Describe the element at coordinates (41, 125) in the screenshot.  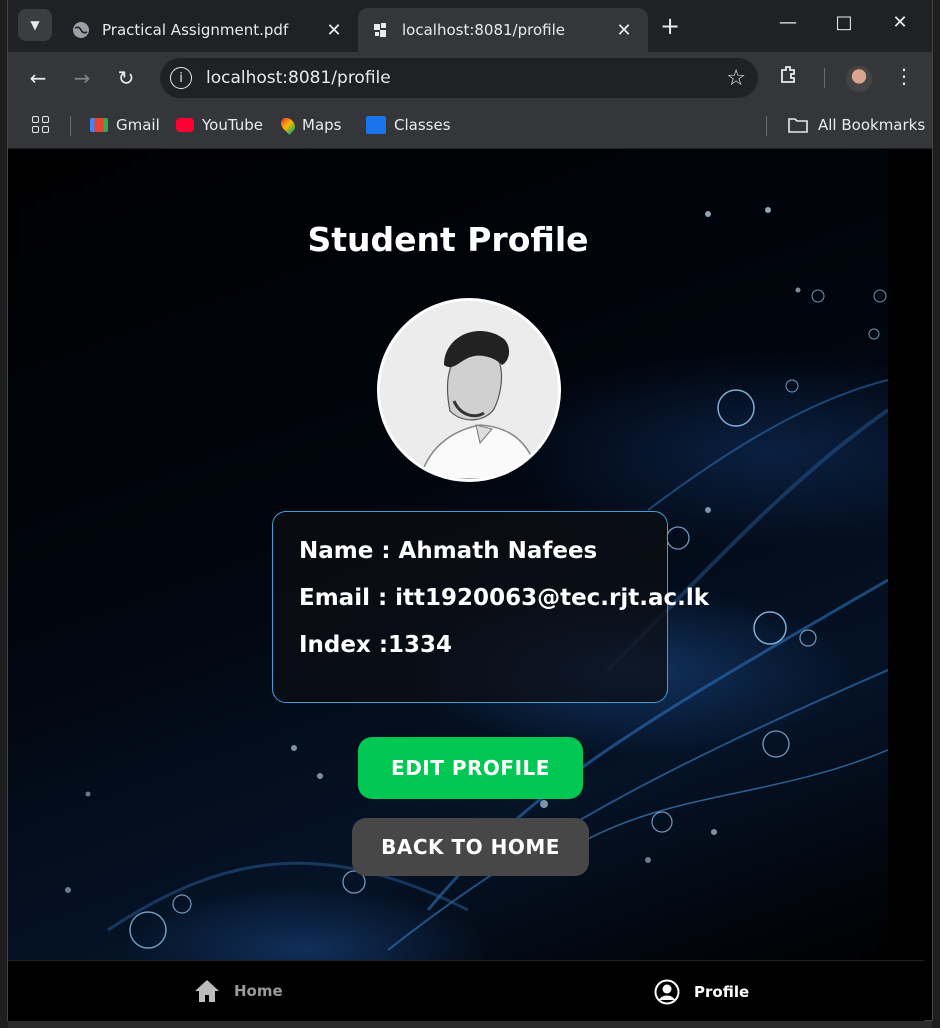
I see `apps-icon` at that location.